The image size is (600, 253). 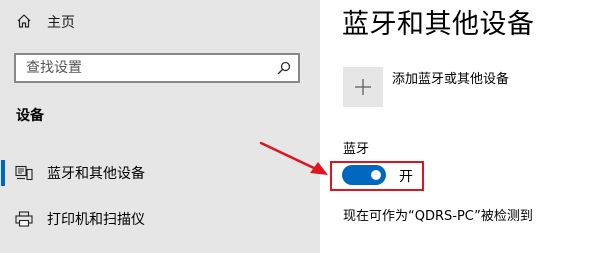 I want to click on add-device-button, so click(x=363, y=87).